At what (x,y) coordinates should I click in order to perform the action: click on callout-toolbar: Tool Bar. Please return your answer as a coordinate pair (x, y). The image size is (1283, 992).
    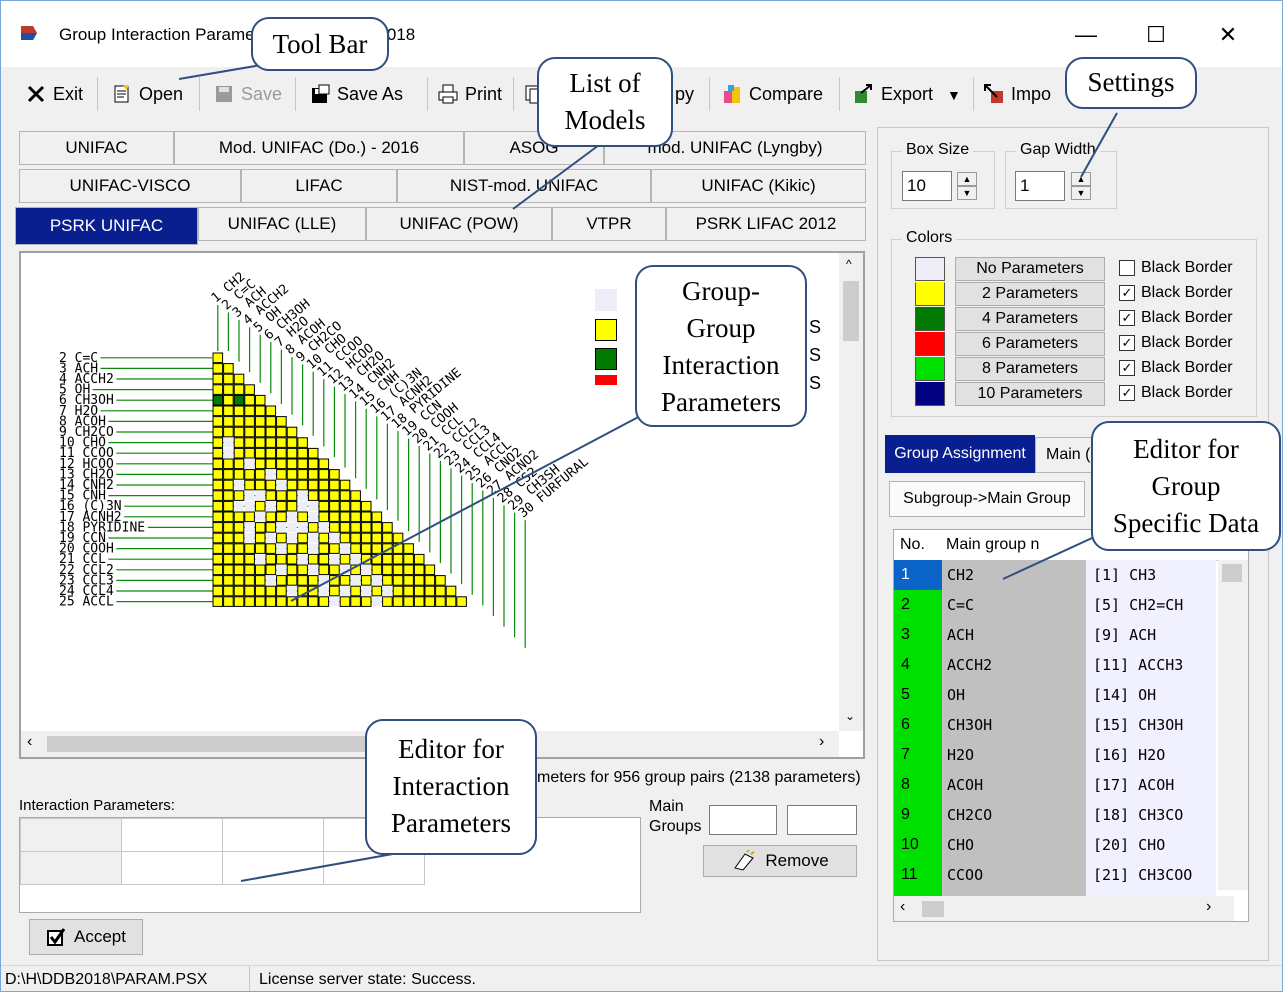
    Looking at the image, I should click on (320, 44).